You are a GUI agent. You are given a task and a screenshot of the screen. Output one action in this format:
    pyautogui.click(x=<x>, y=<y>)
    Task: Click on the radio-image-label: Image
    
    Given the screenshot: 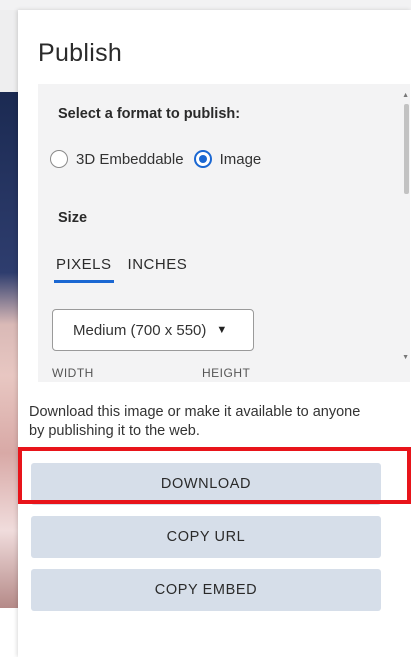 What is the action you would take?
    pyautogui.click(x=241, y=159)
    